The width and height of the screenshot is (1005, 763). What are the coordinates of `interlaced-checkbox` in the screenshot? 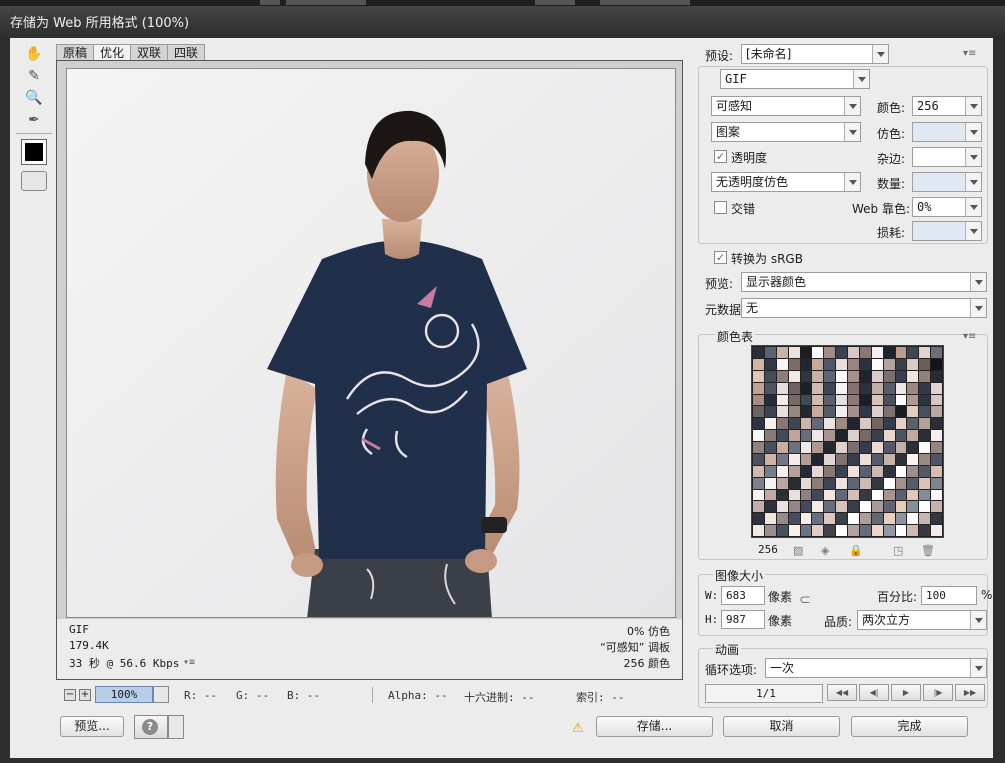 It's located at (720, 207).